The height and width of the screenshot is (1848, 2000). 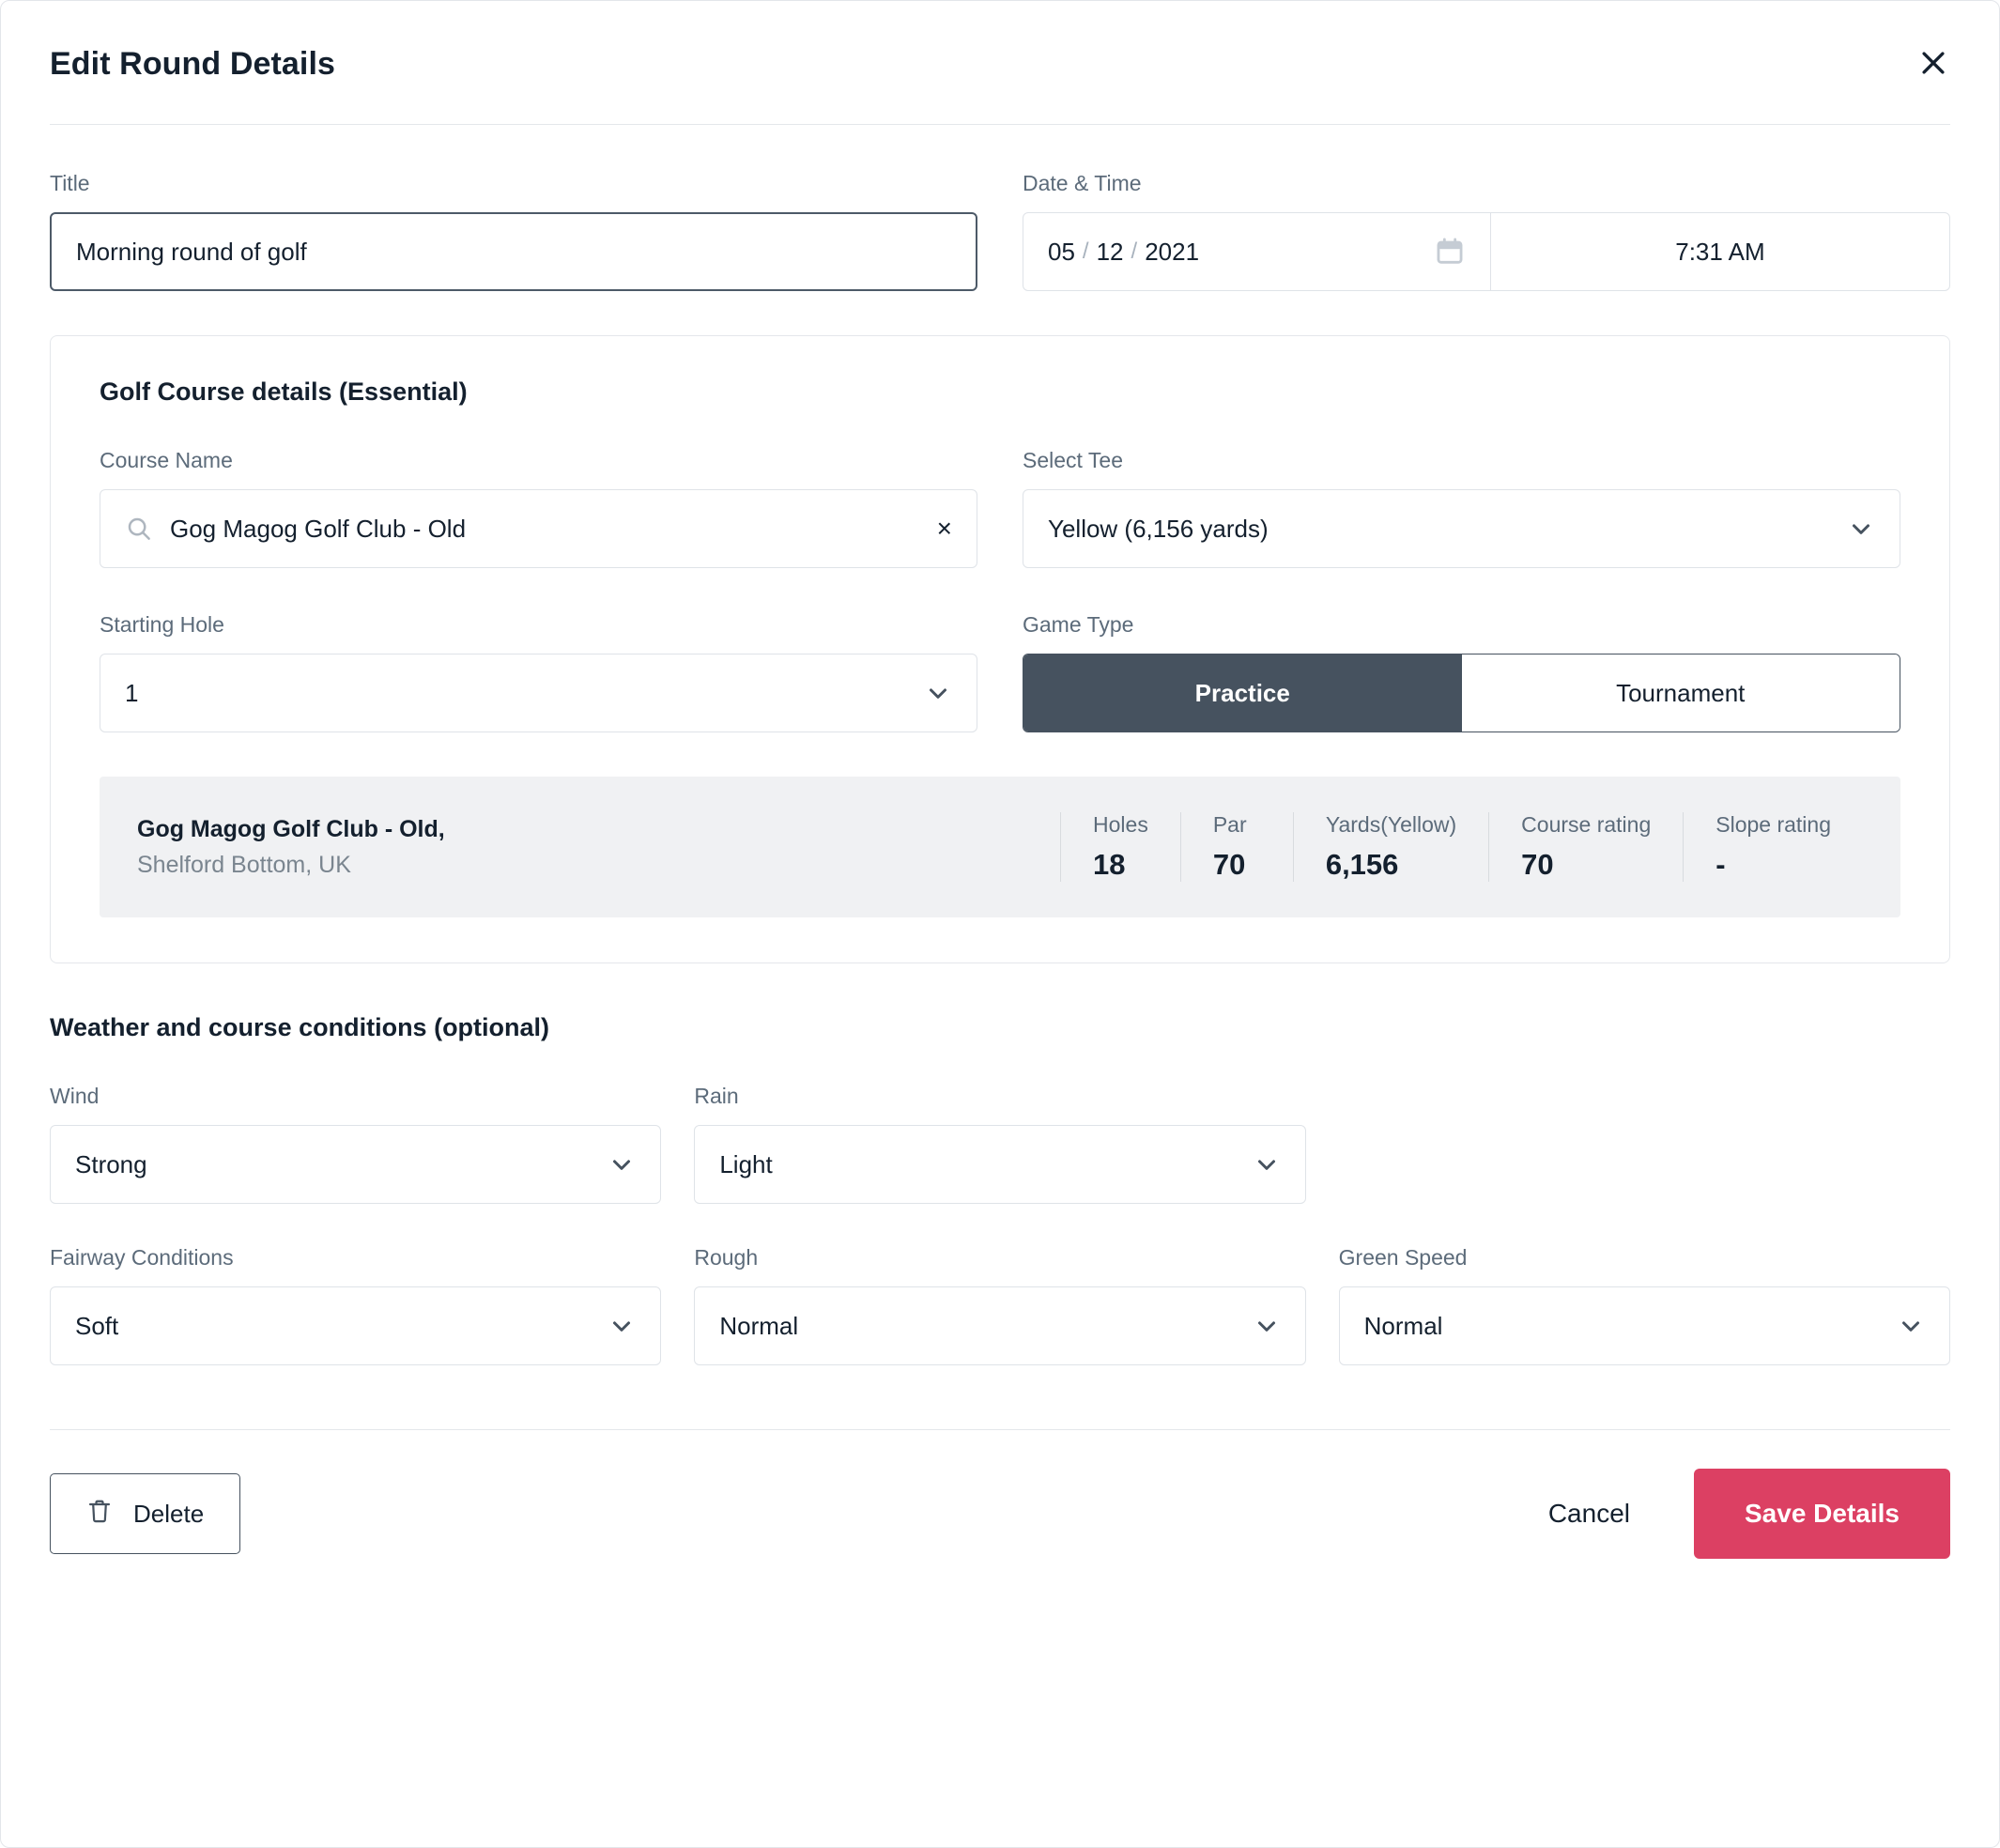 I want to click on rain-label: Rain, so click(x=716, y=1096).